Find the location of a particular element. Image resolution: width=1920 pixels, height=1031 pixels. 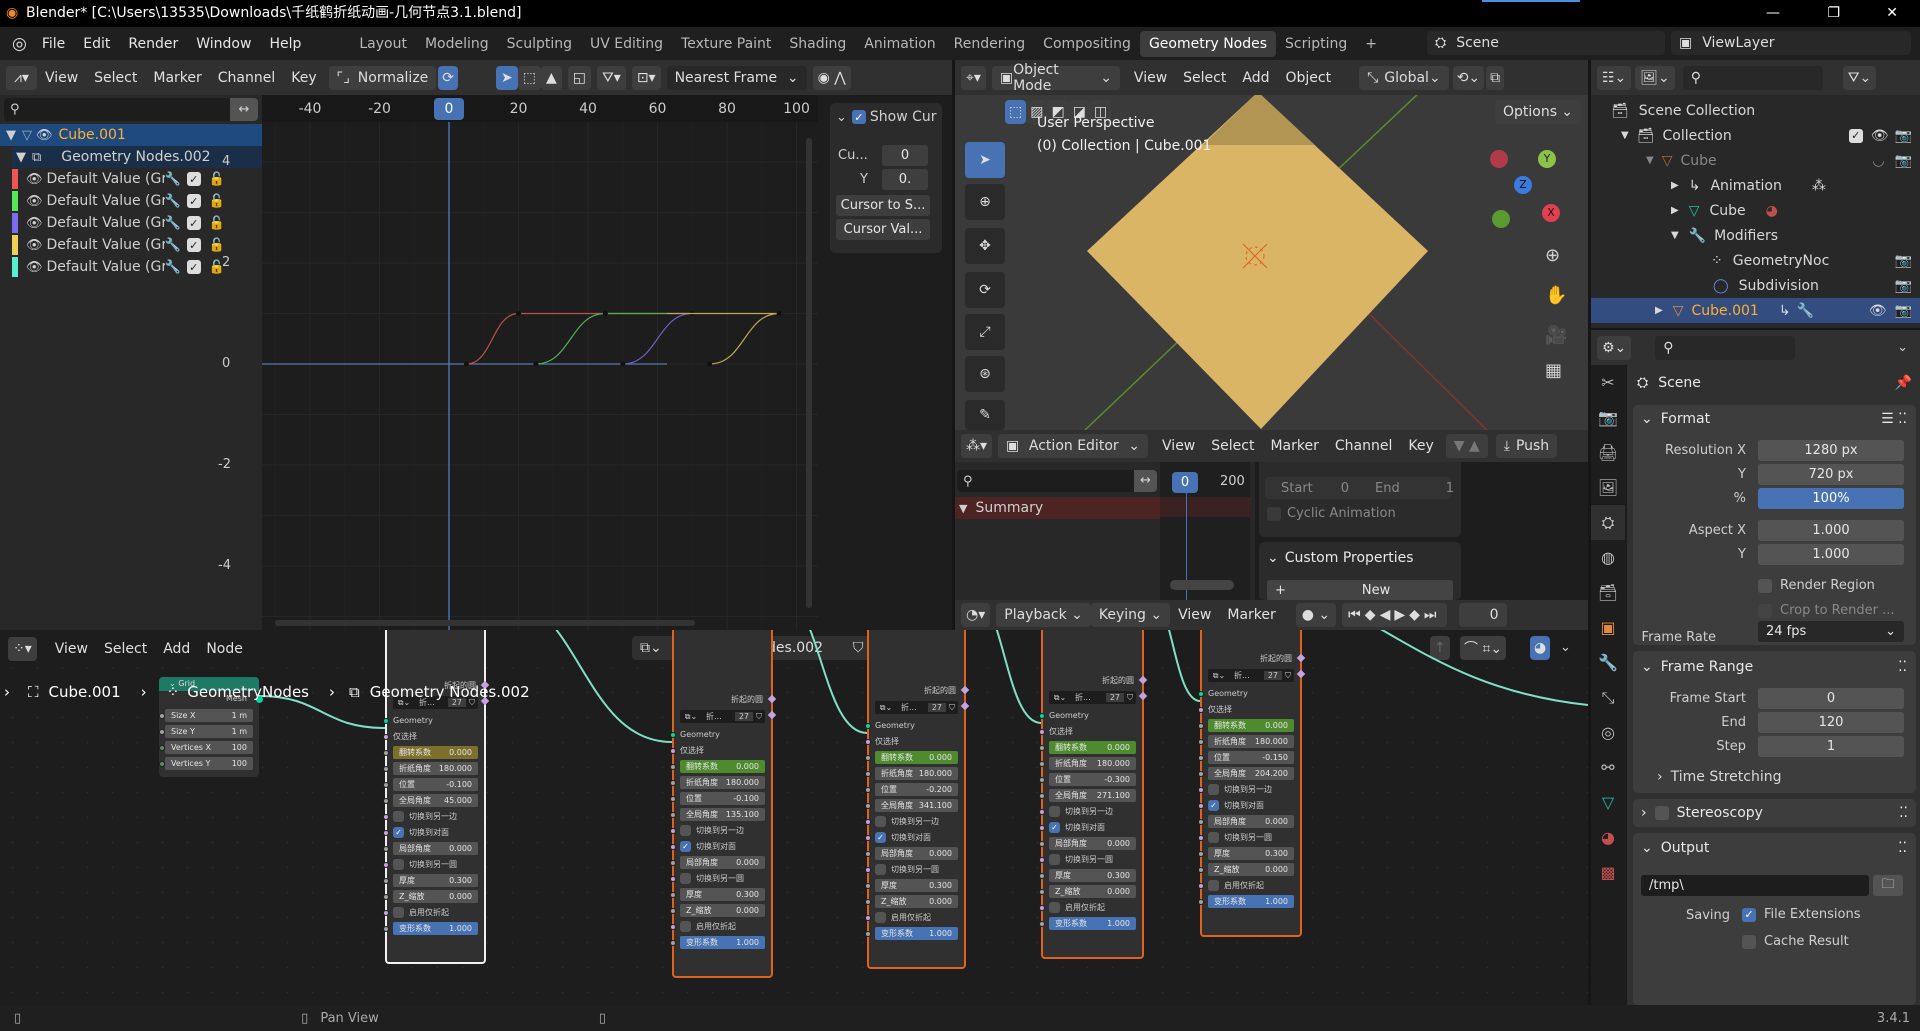

action-menu-view: View is located at coordinates (1178, 446).